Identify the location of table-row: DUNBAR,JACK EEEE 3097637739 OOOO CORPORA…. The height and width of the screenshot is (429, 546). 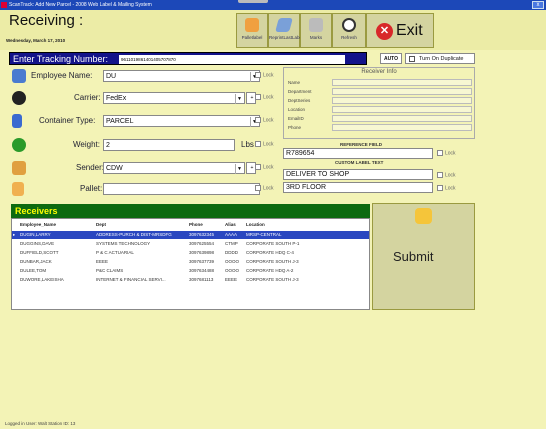
(190, 262).